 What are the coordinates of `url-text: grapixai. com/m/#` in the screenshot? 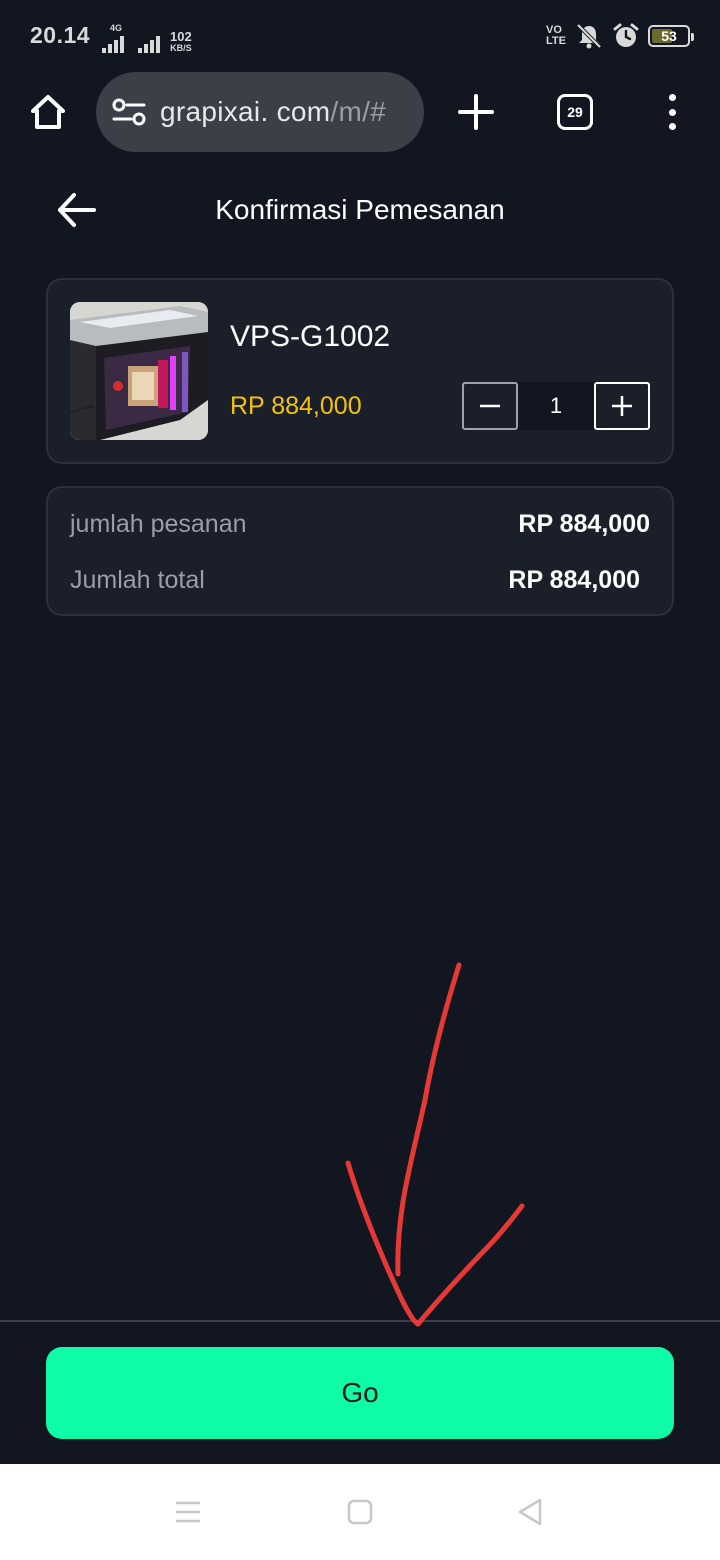 It's located at (273, 112).